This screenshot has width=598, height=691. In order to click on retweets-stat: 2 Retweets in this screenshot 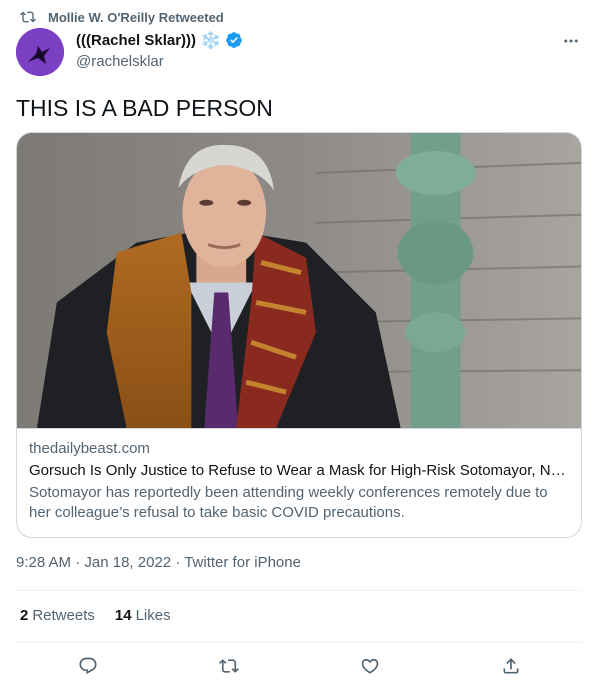, I will do `click(57, 615)`.